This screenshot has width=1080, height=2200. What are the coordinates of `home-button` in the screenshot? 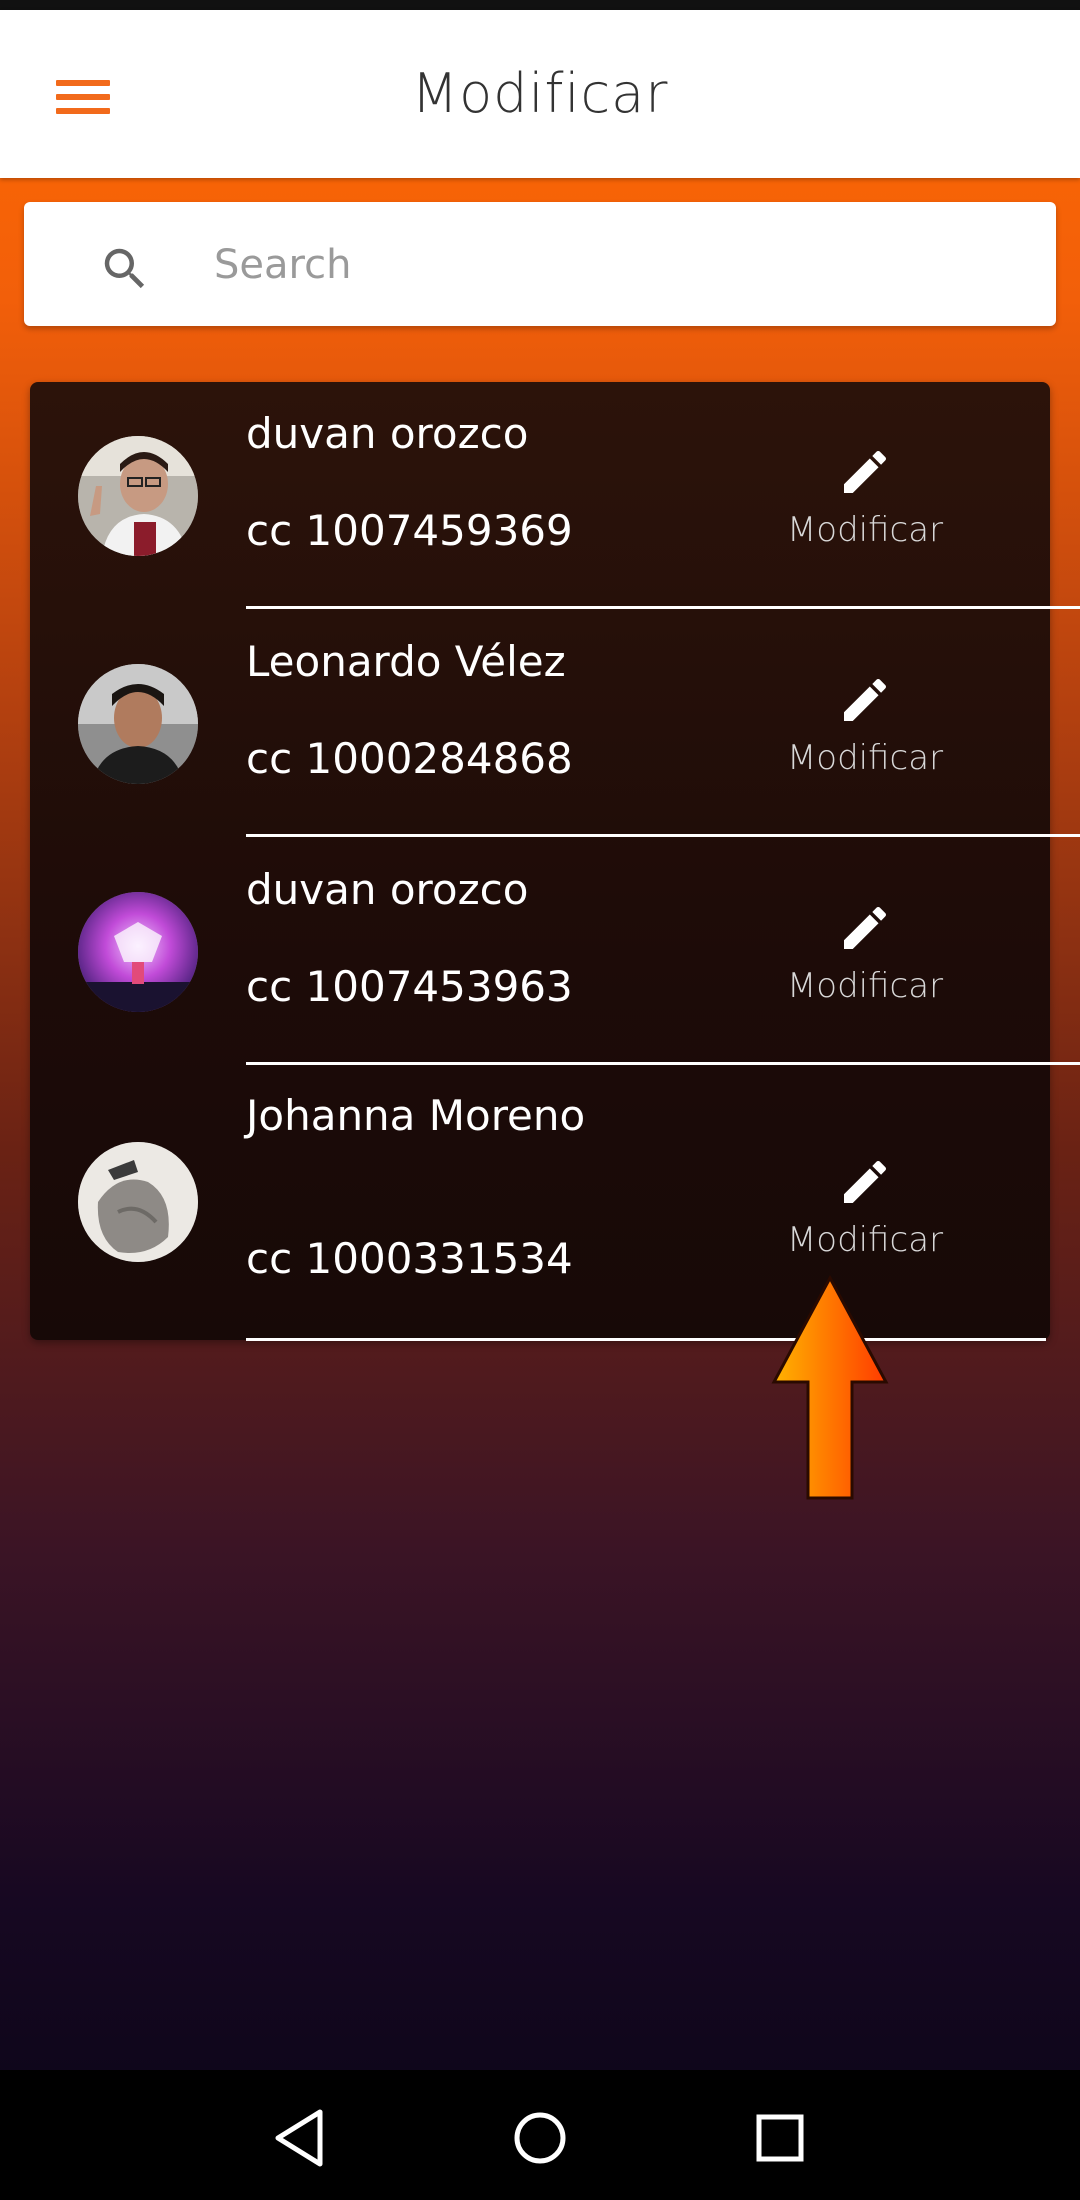 It's located at (540, 2138).